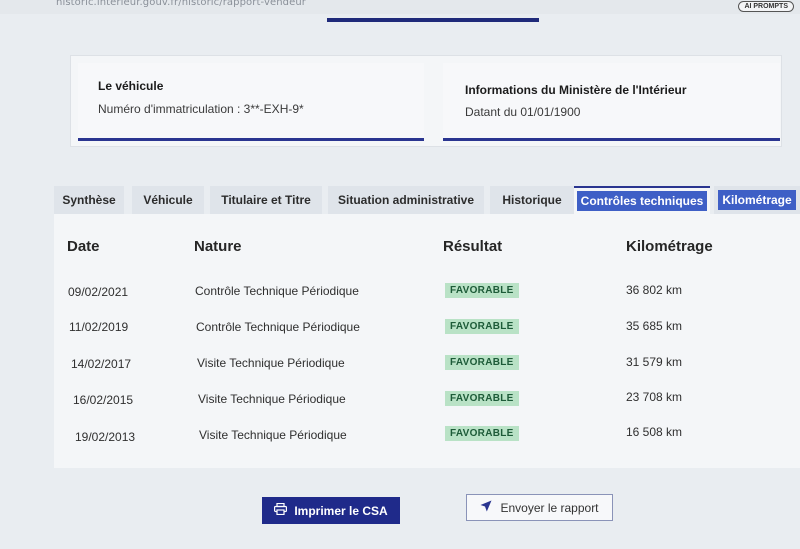  I want to click on print-csa-button: Imprimer le CSA, so click(331, 510).